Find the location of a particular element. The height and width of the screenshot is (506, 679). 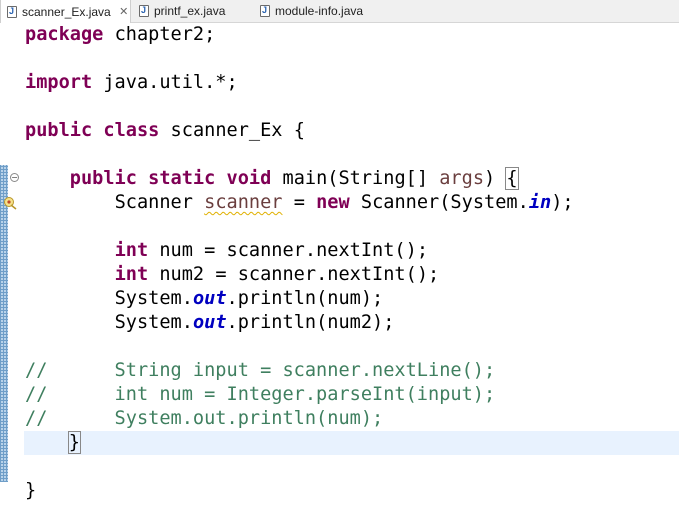

code-line-current: } is located at coordinates (351, 443).